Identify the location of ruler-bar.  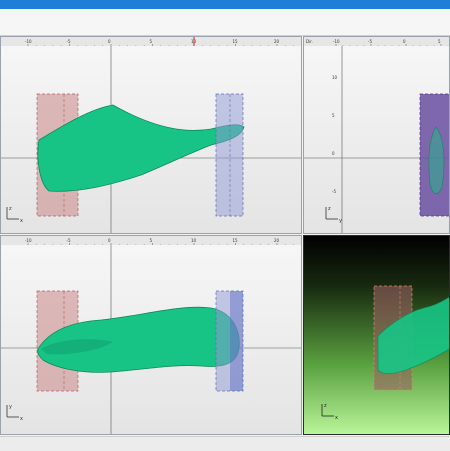
(376, 41).